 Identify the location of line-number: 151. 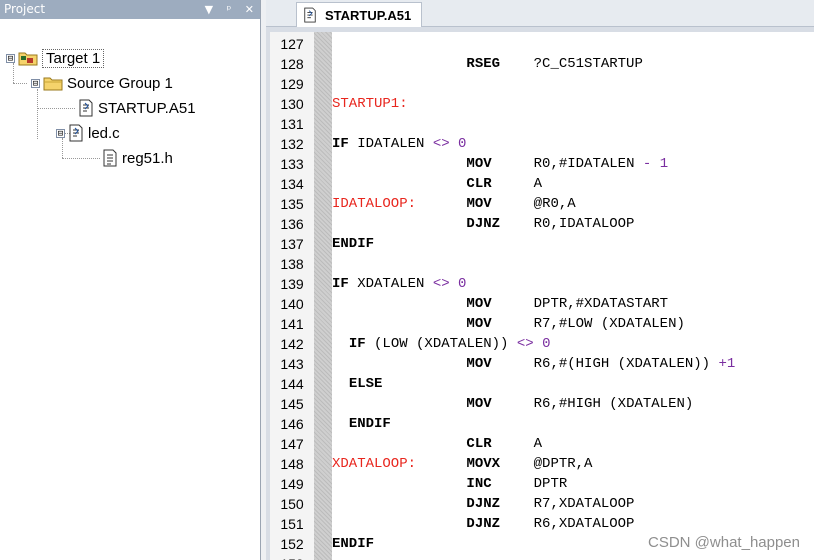
(292, 524).